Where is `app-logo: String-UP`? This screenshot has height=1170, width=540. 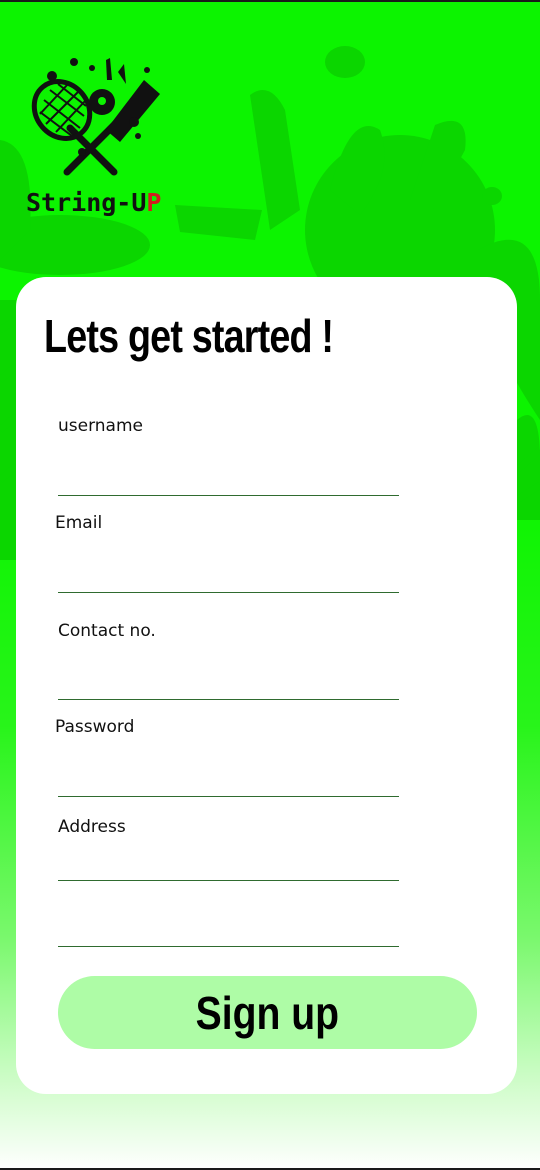
app-logo: String-UP is located at coordinates (112, 140).